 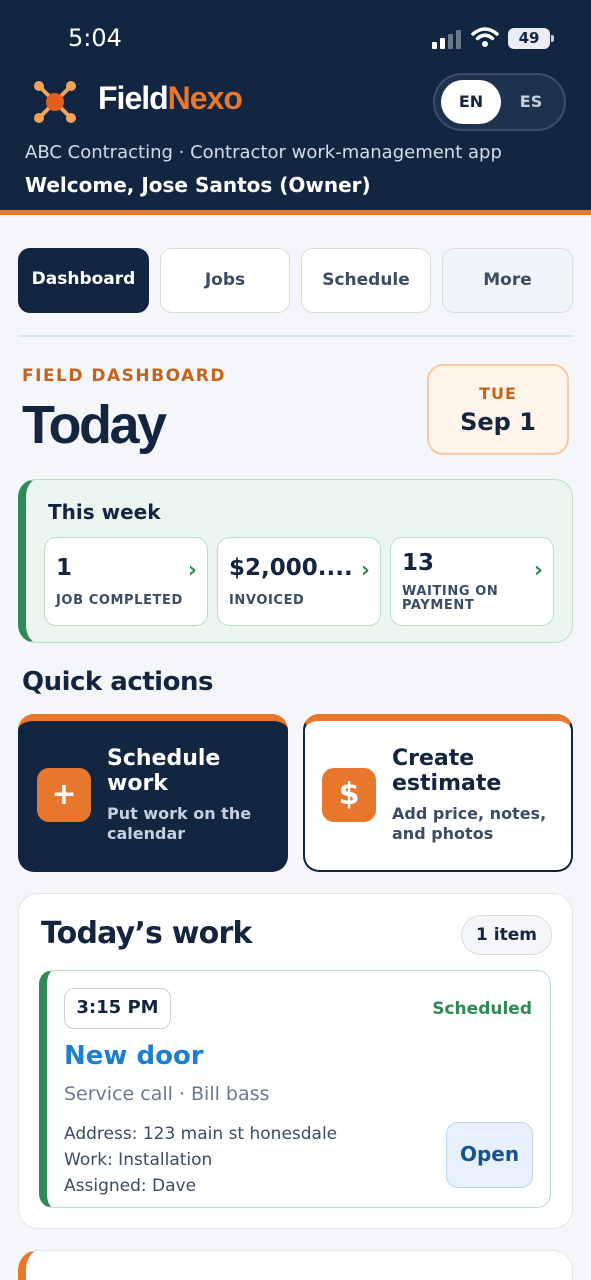 What do you see at coordinates (64, 568) in the screenshot?
I see `stat-value: 1` at bounding box center [64, 568].